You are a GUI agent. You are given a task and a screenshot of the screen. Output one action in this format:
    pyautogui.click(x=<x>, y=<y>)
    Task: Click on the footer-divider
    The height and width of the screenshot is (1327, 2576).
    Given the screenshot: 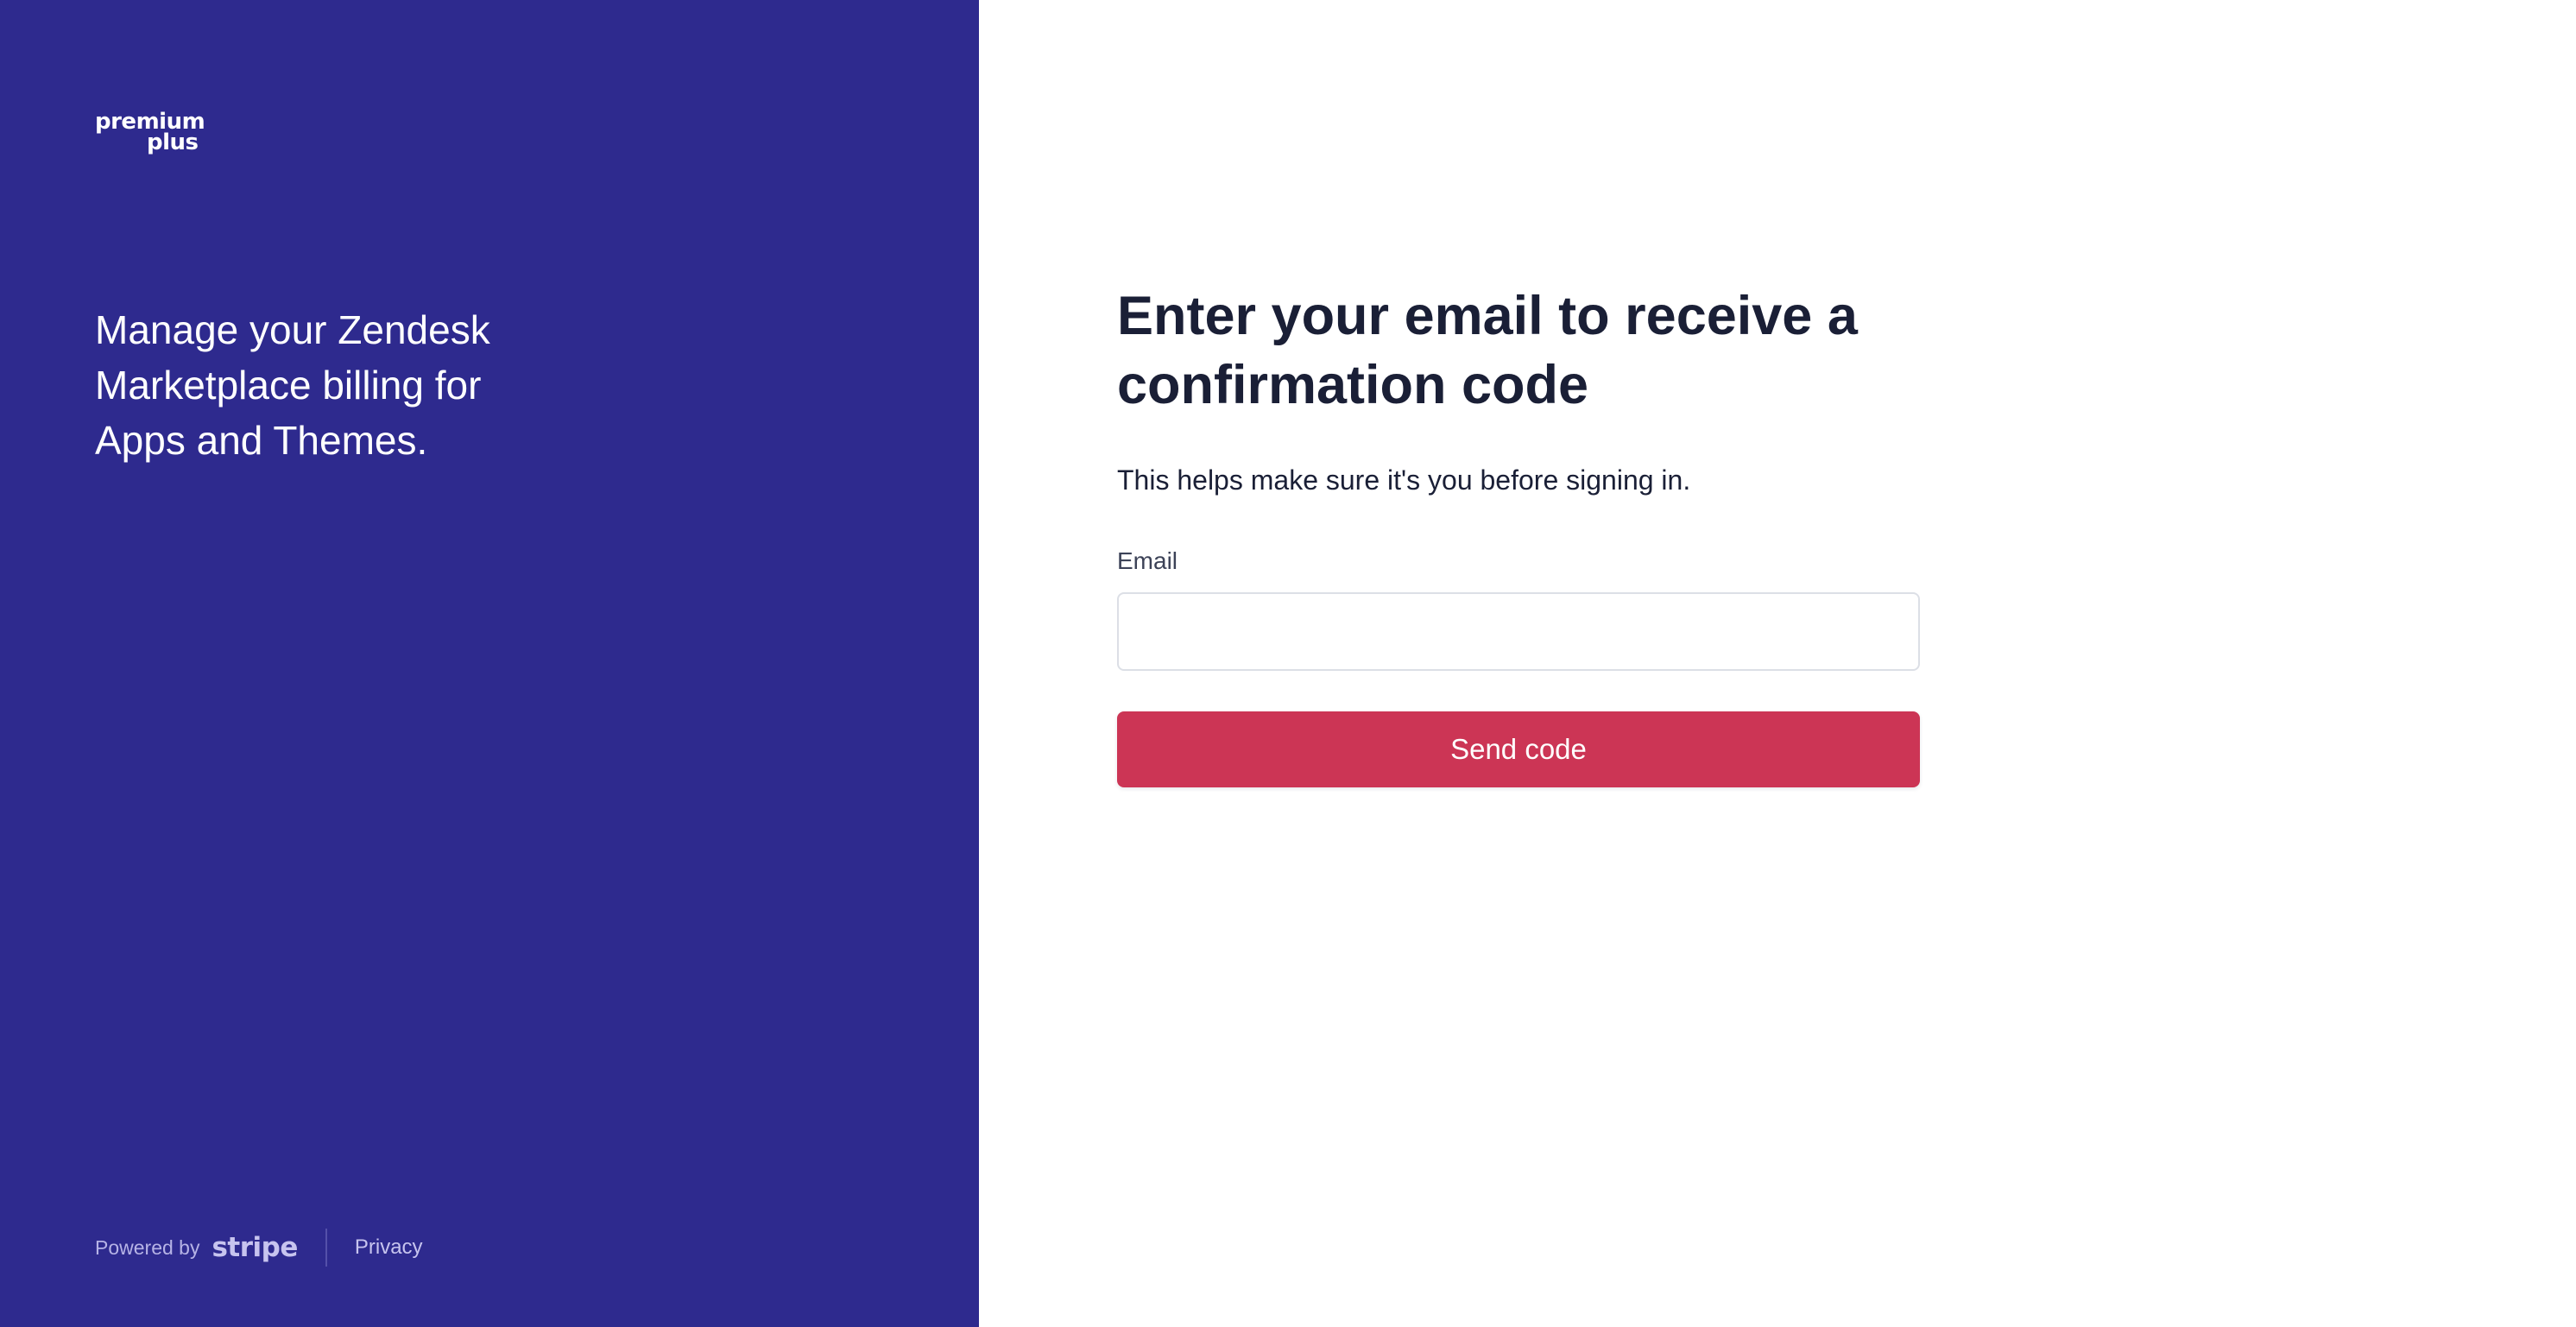 What is the action you would take?
    pyautogui.click(x=326, y=1248)
    